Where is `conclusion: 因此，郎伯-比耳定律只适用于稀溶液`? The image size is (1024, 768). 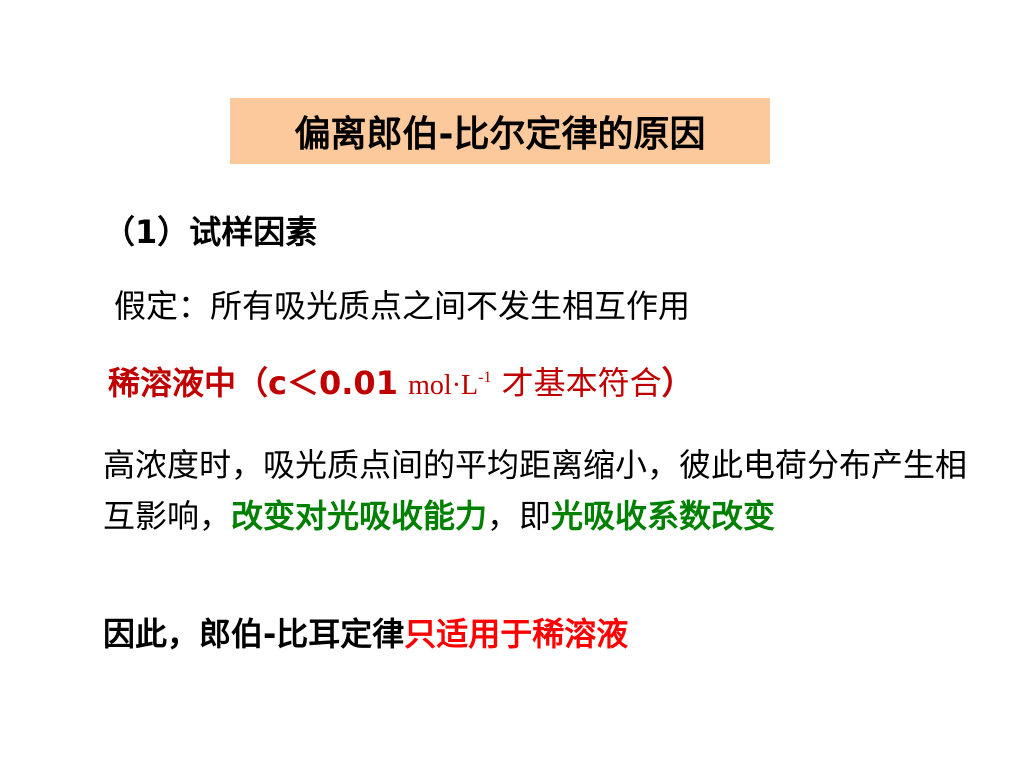
conclusion: 因此，郎伯-比耳定律只适用于稀溶液 is located at coordinates (365, 632).